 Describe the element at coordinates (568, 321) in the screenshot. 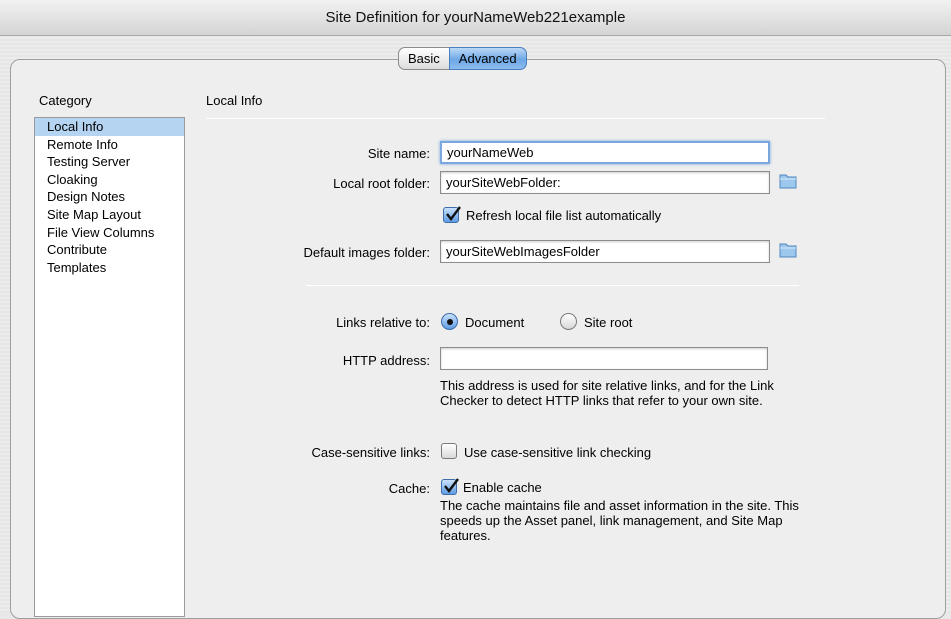

I see `site-root-radio` at that location.